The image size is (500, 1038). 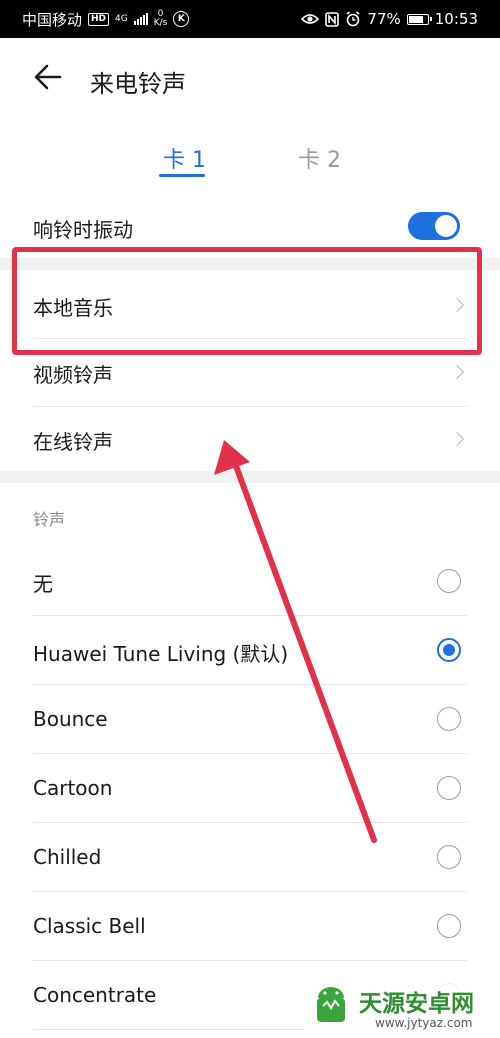 I want to click on watermark: 天源安卓网 www.jytyaz.com, so click(x=402, y=1008).